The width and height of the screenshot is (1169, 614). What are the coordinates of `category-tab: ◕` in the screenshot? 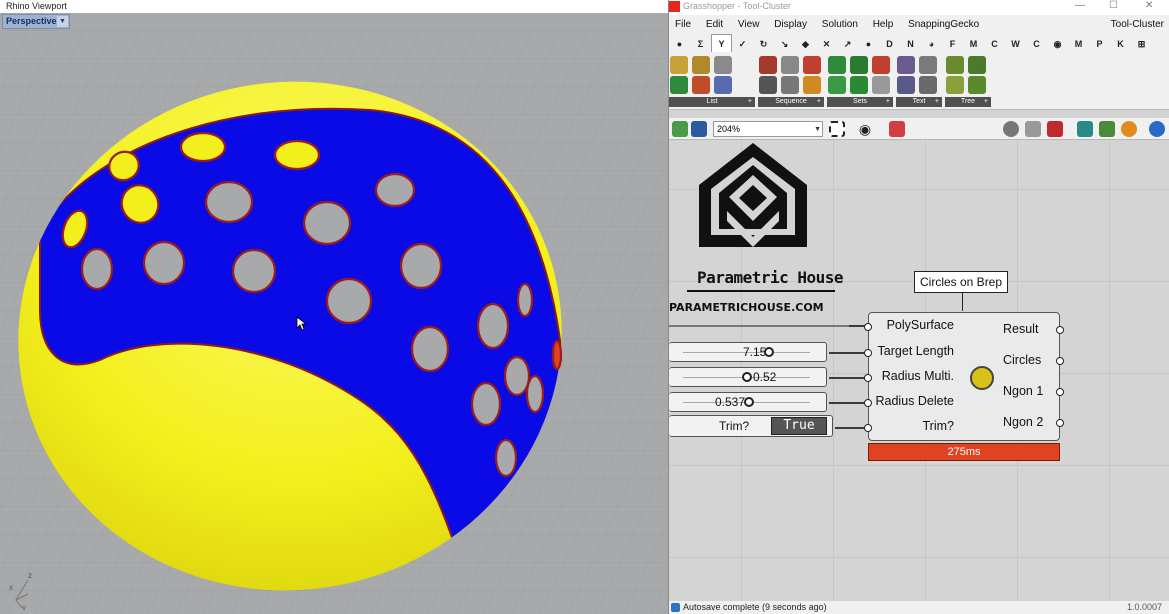 It's located at (931, 43).